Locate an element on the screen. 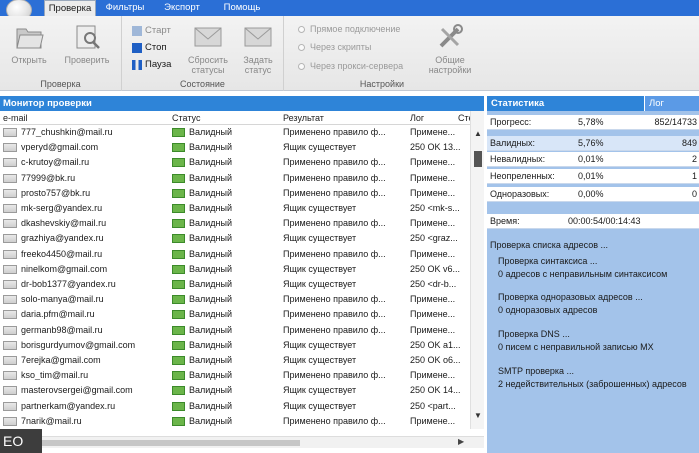 This screenshot has height=453, width=699. stat-value: 0 is located at coordinates (694, 194).